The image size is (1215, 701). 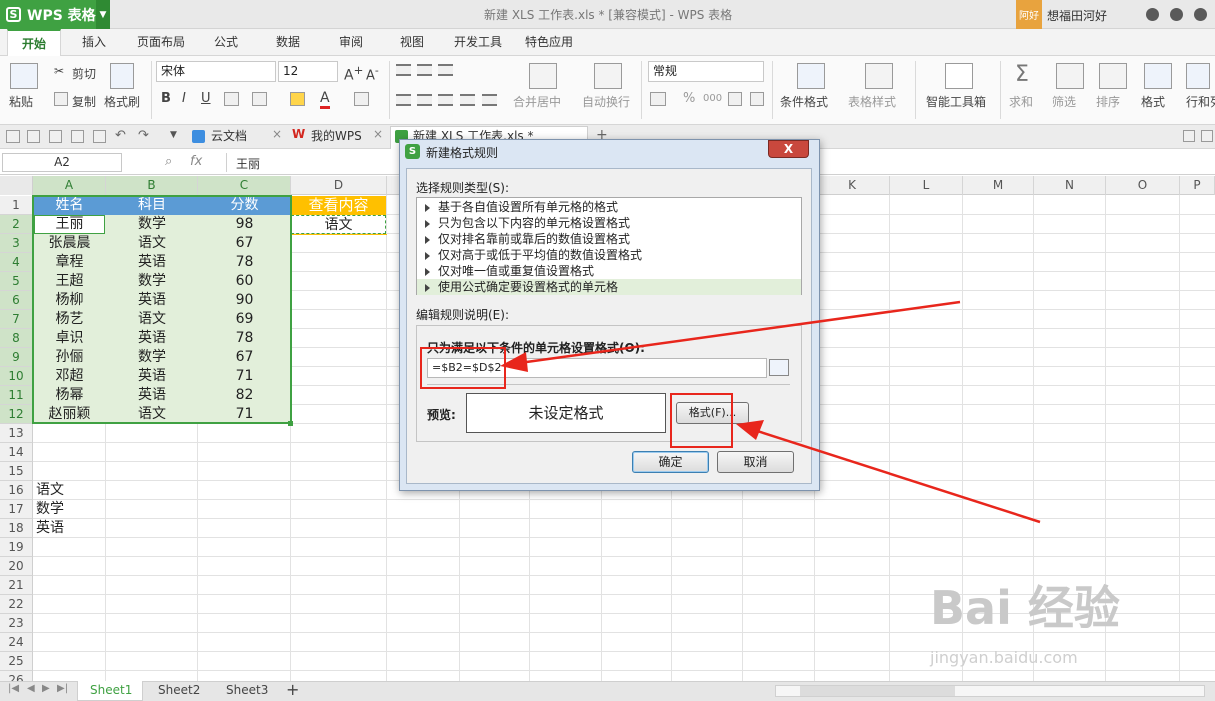 What do you see at coordinates (1004, 657) in the screenshot?
I see `watermark-url: jingyan.baidu.com` at bounding box center [1004, 657].